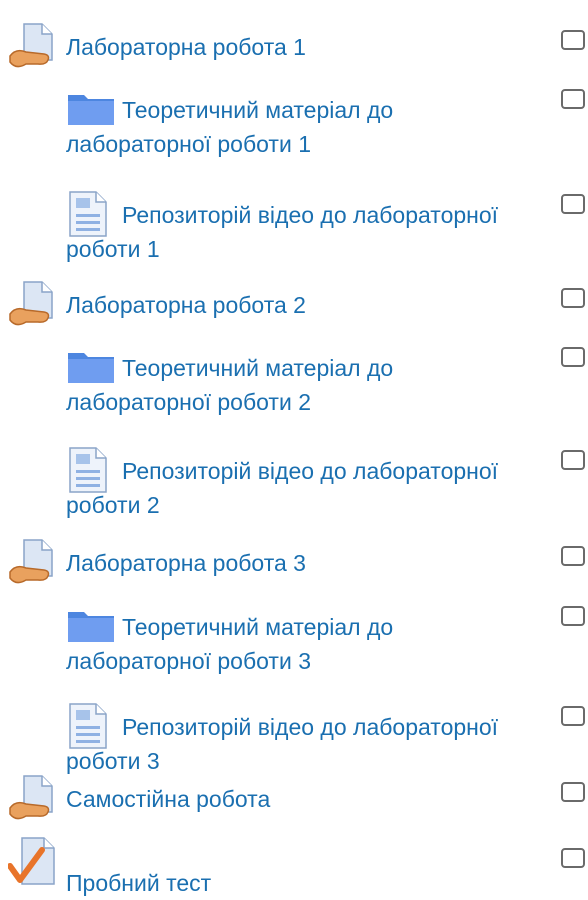  I want to click on activity-title: Лабораторна робота 1, so click(186, 47).